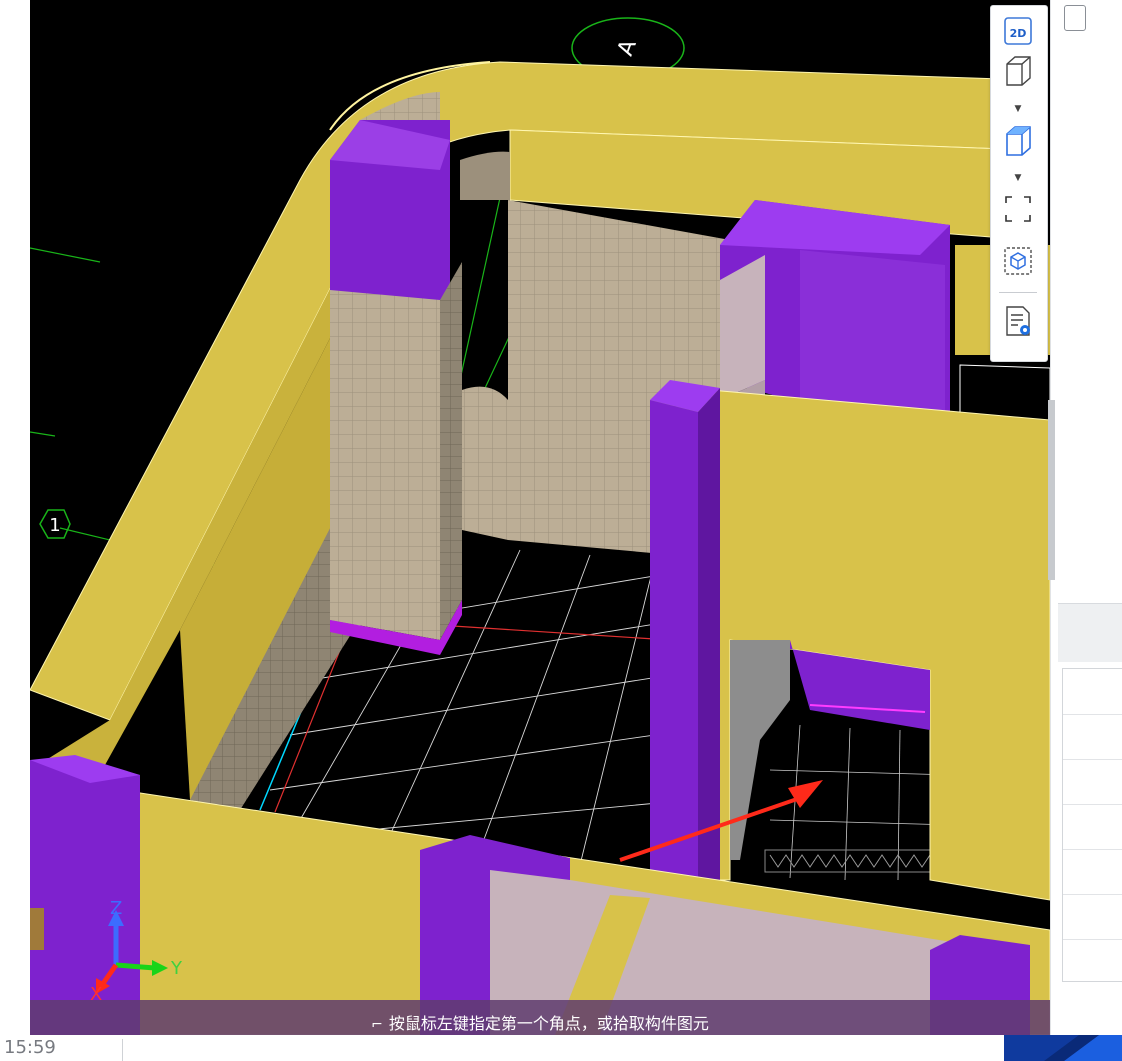 Image resolution: width=1122 pixels, height=1061 pixels. Describe the element at coordinates (30, 1047) in the screenshot. I see `taskbar-clock: 15:59` at that location.